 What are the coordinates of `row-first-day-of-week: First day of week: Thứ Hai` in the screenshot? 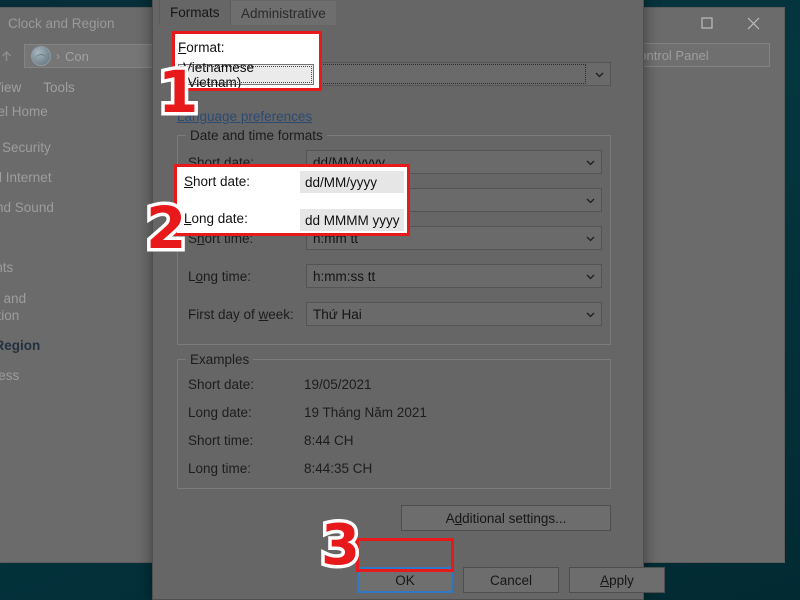 It's located at (395, 314).